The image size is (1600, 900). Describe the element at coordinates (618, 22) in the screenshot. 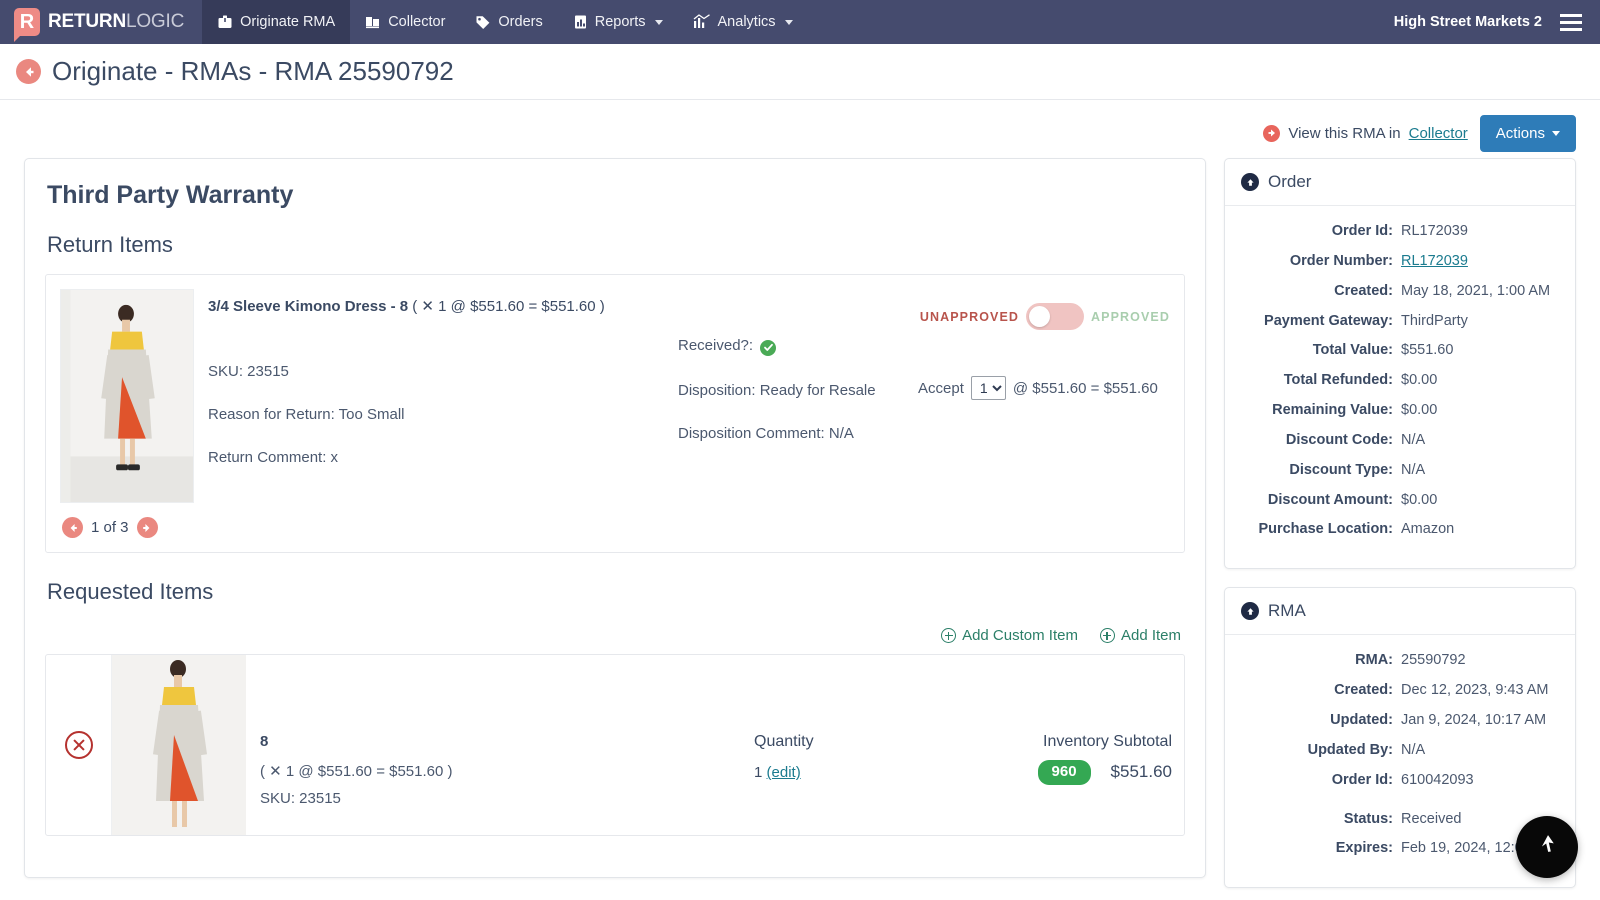

I see `nav-item-reports: Reports` at that location.